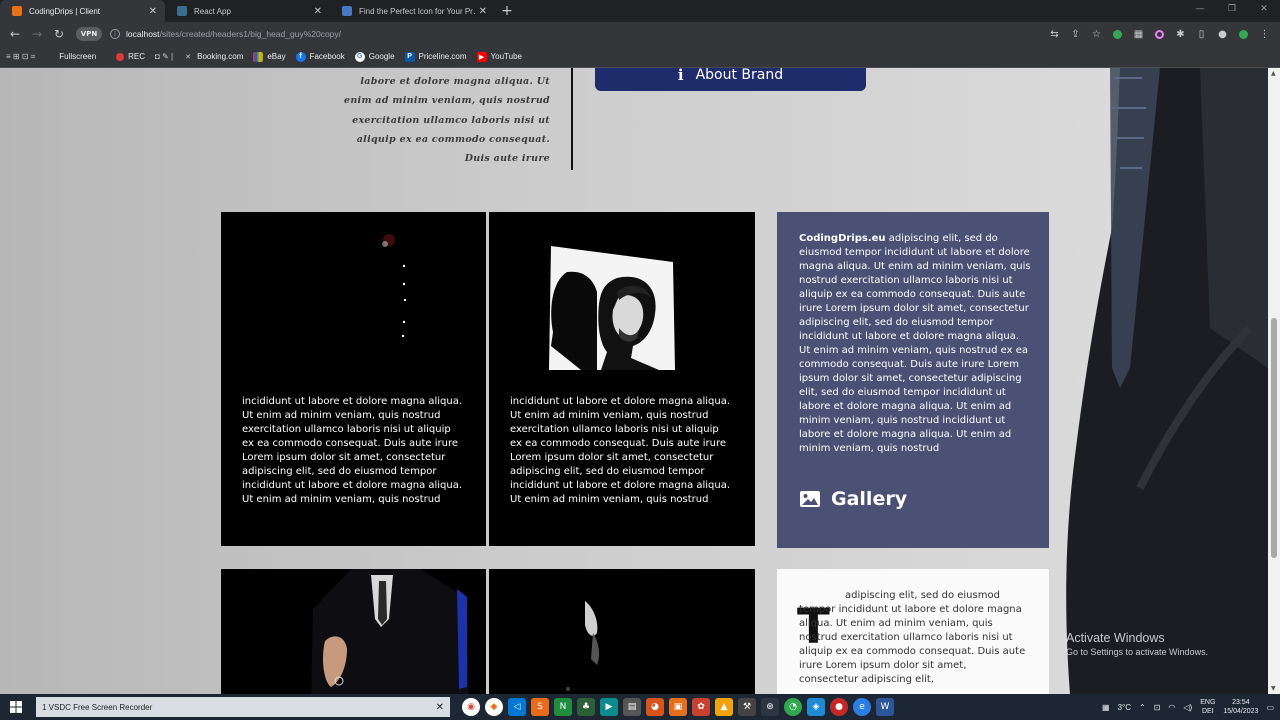  I want to click on bookmark-ebay: eBay, so click(269, 56).